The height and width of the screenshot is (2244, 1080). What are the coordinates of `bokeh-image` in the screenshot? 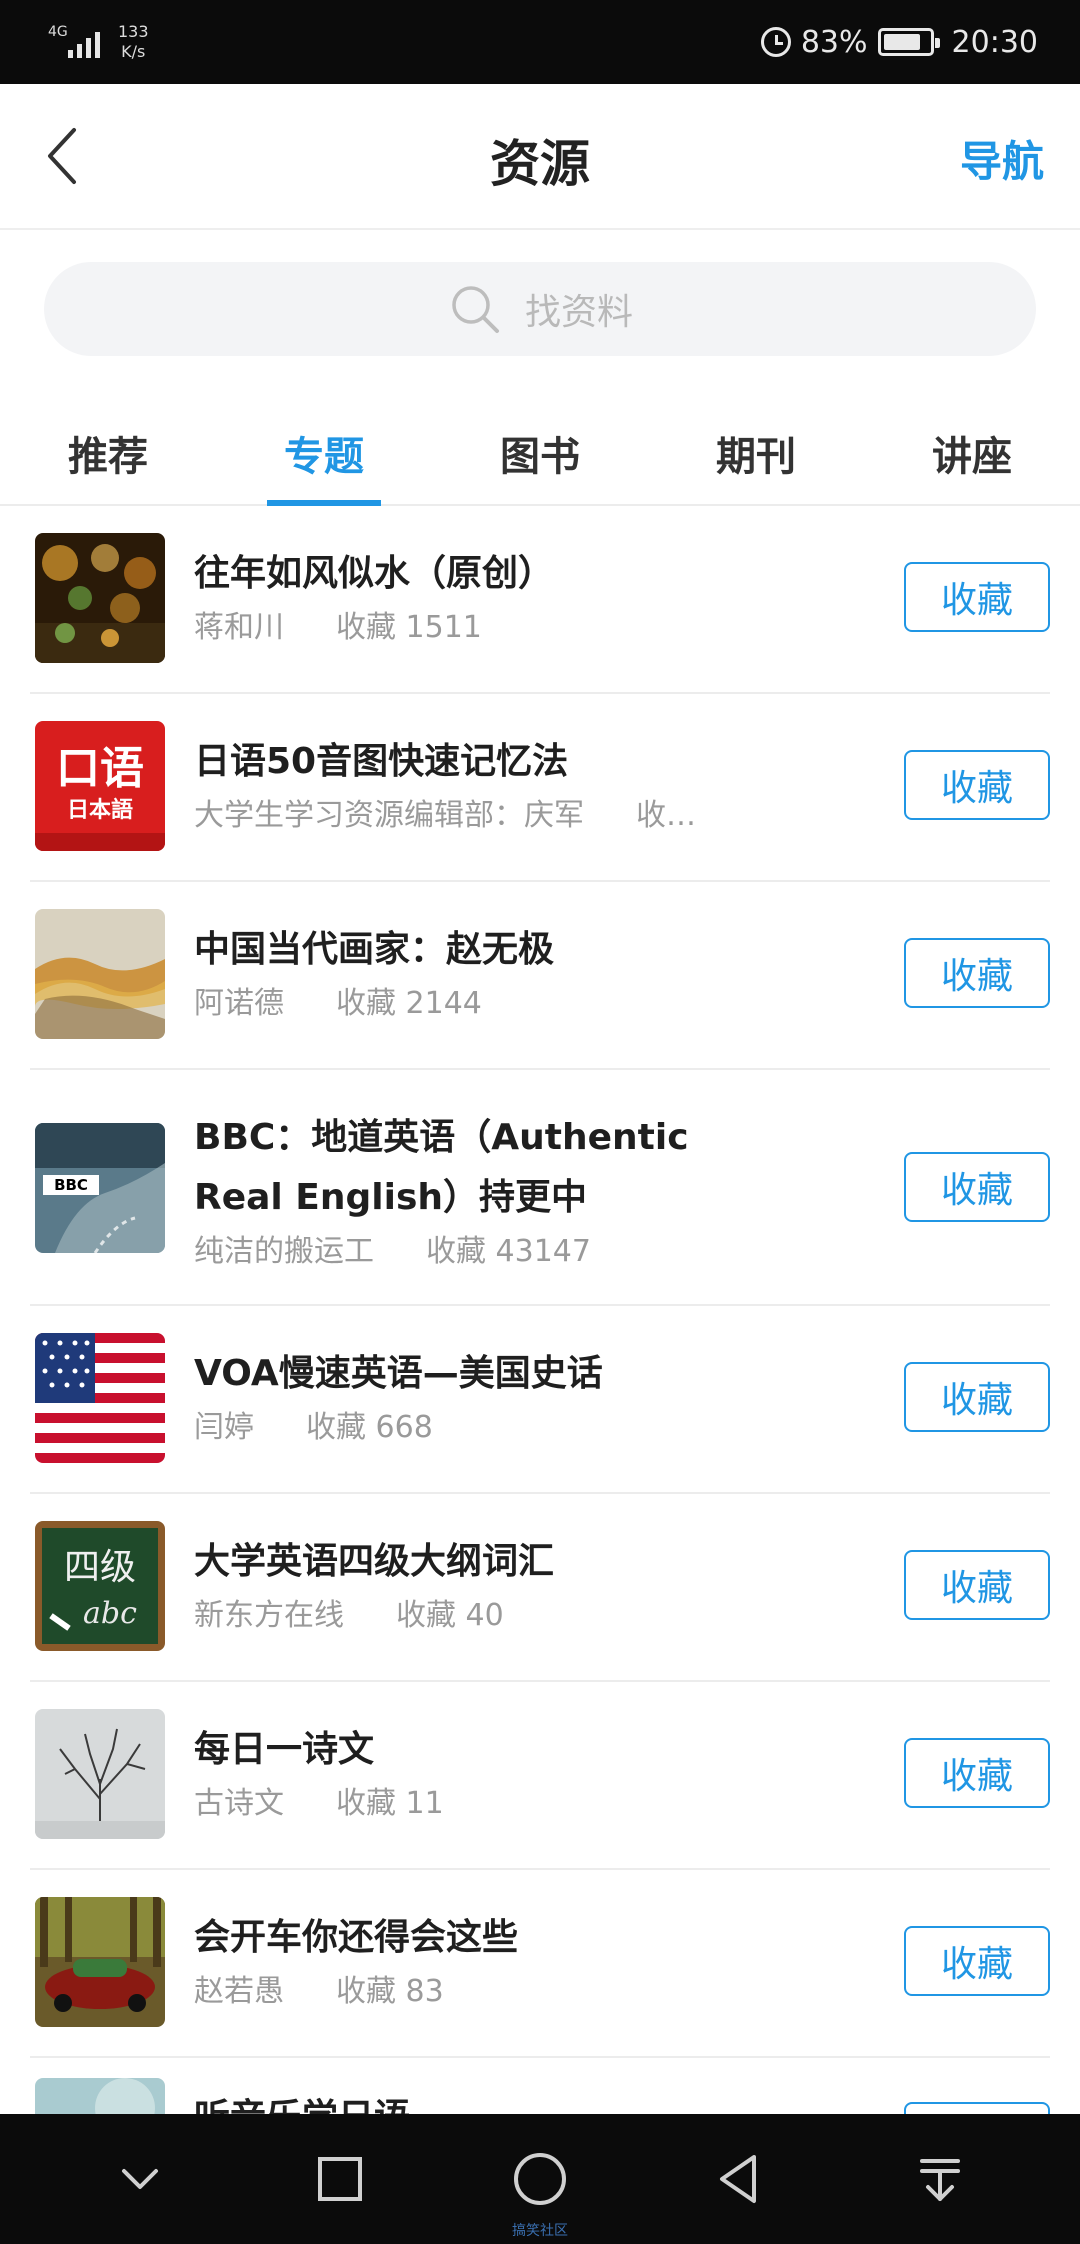 It's located at (100, 598).